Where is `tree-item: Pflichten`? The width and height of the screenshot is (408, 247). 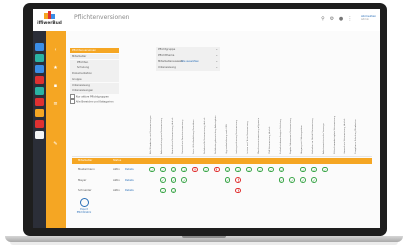 tree-item: Pflichten is located at coordinates (94, 62).